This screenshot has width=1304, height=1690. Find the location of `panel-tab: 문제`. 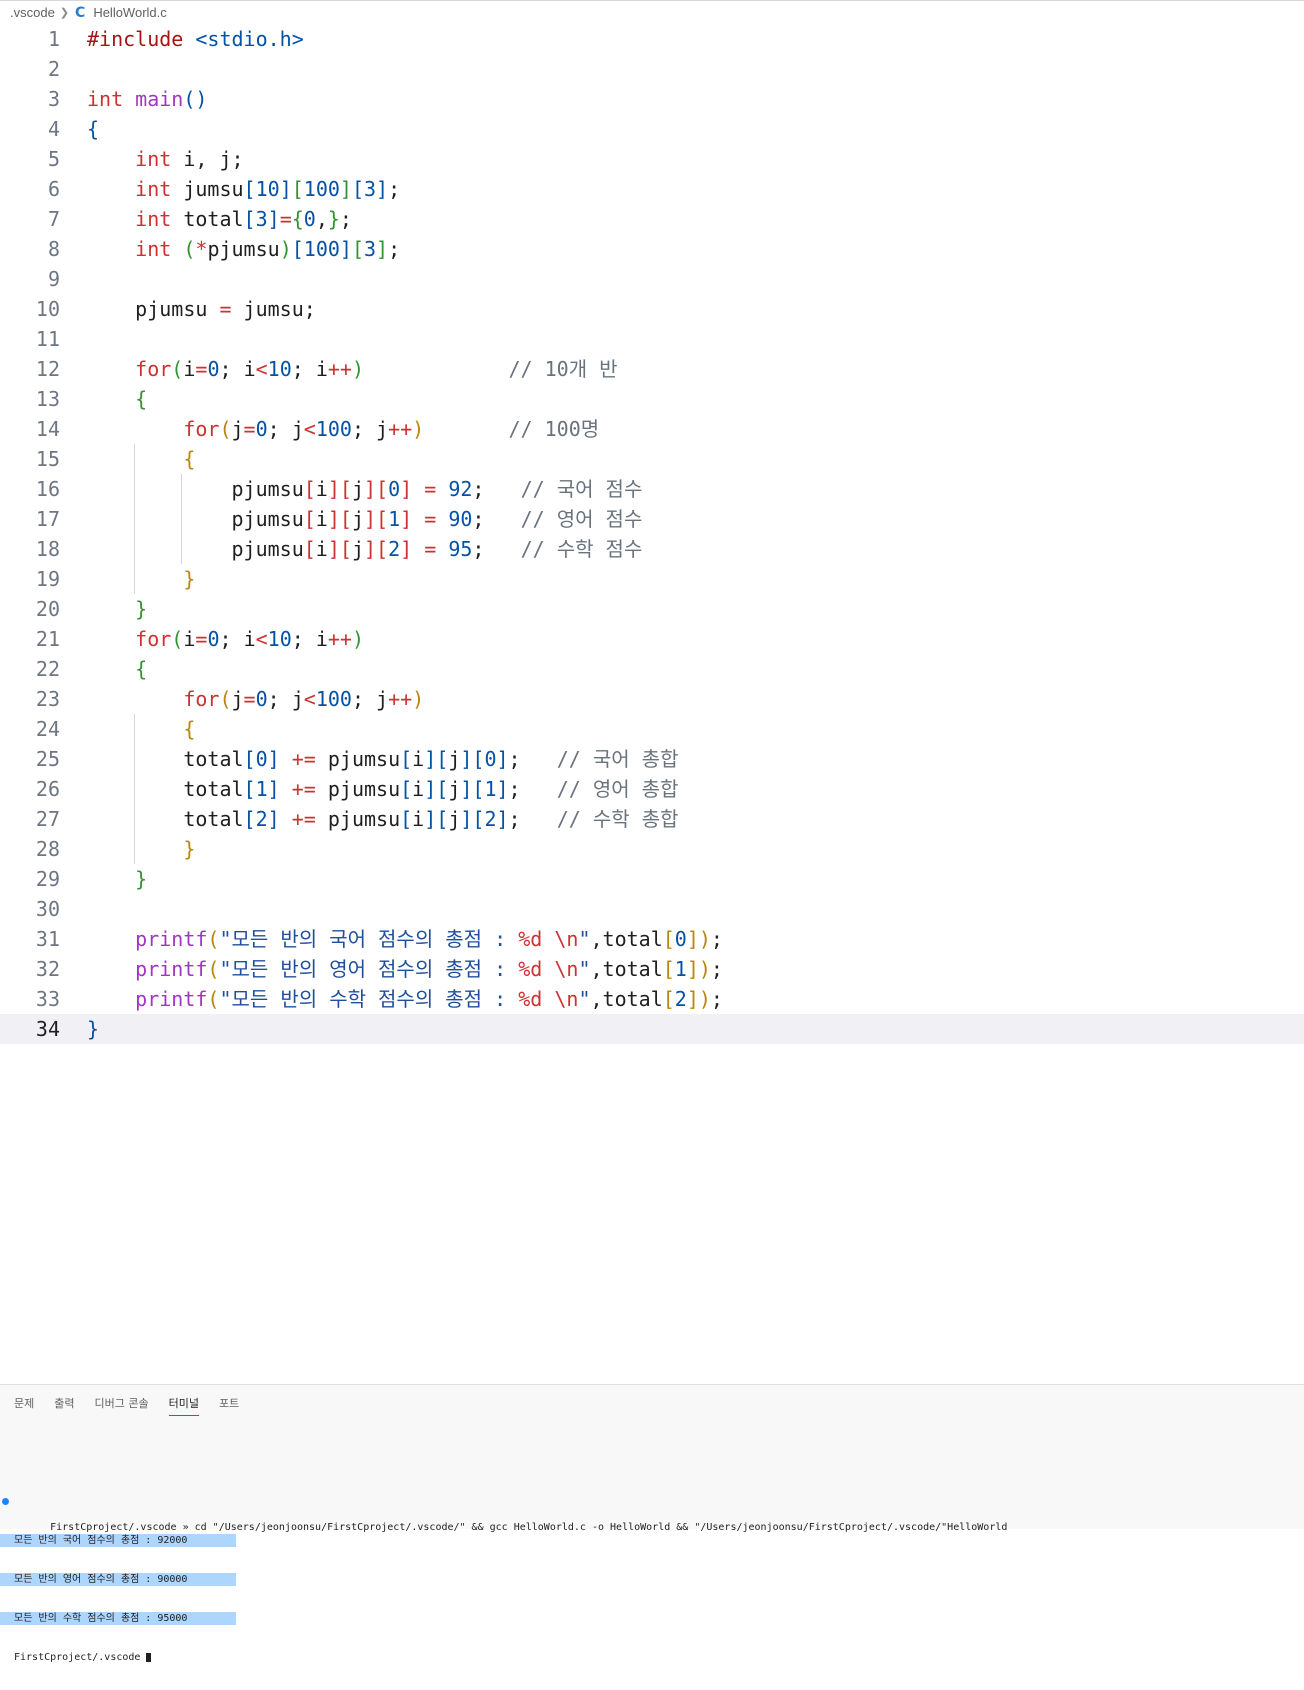

panel-tab: 문제 is located at coordinates (24, 1405).